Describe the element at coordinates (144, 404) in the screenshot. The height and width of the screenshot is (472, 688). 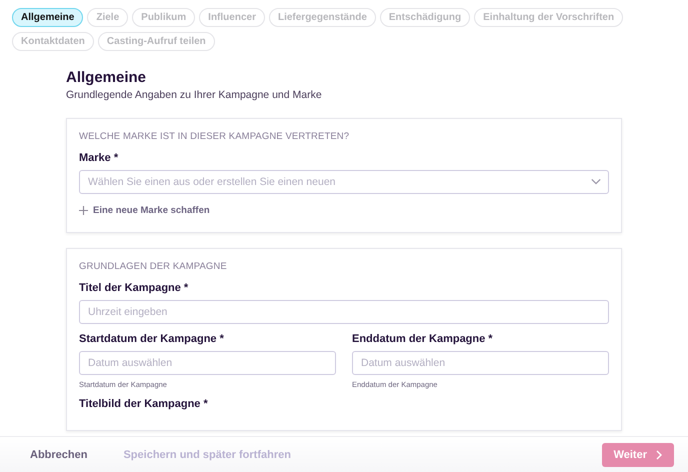
I see `field-label: Titelbild der Kampagne *` at that location.